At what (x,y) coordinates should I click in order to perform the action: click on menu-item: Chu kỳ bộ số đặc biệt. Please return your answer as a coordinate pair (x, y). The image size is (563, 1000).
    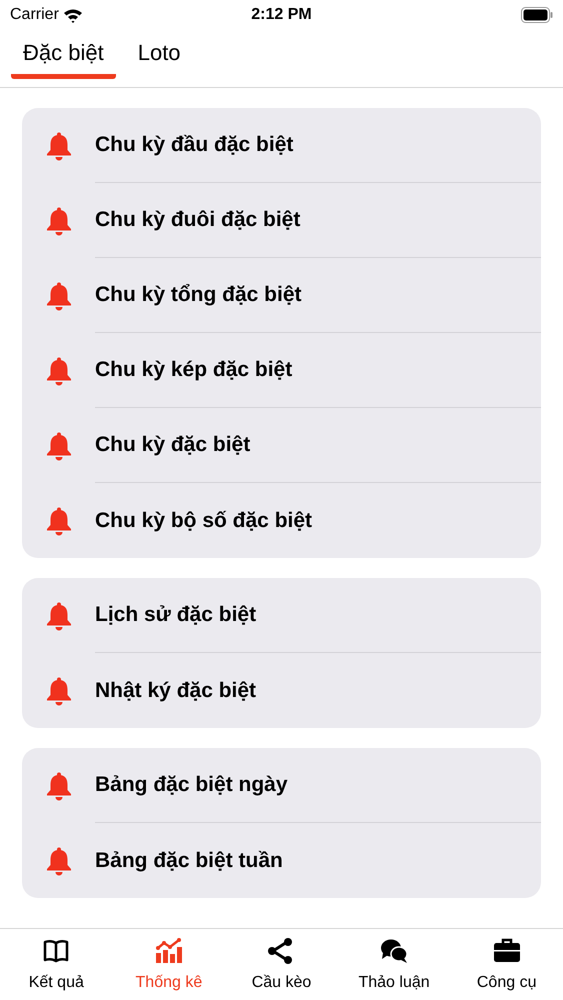
    Looking at the image, I should click on (281, 520).